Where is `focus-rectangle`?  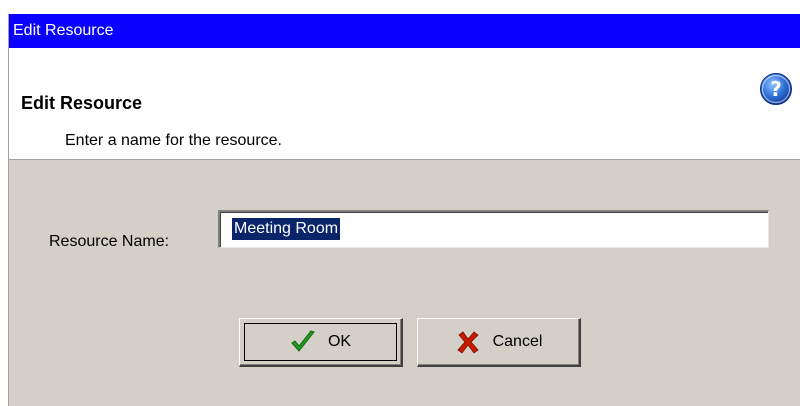
focus-rectangle is located at coordinates (320, 342).